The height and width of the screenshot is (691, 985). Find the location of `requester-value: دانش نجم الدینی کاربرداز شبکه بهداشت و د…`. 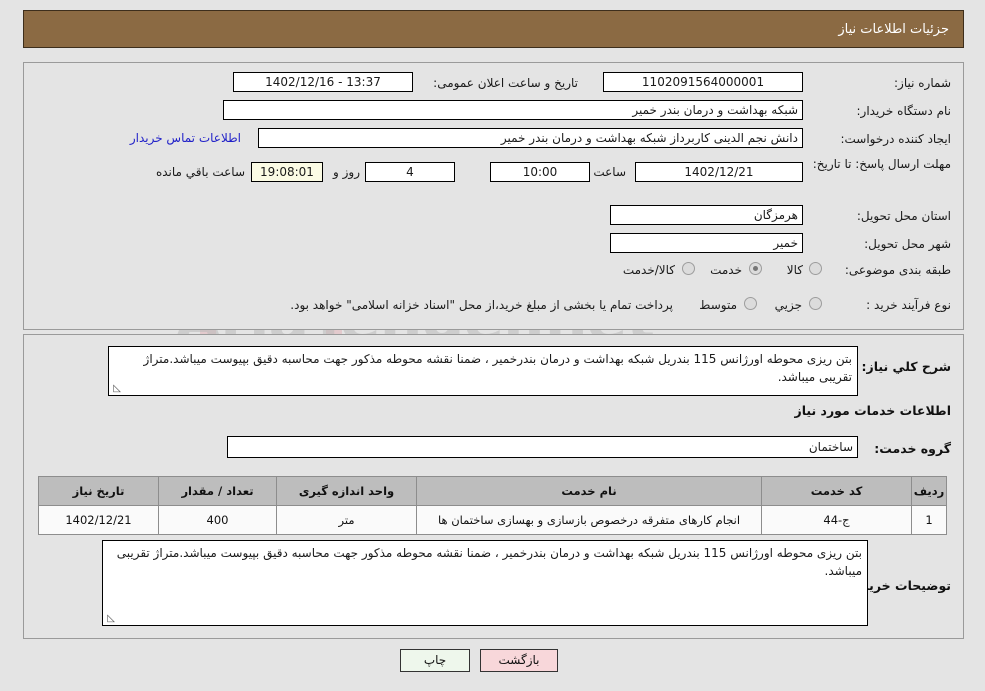

requester-value: دانش نجم الدینی کاربرداز شبکه بهداشت و د… is located at coordinates (530, 138).